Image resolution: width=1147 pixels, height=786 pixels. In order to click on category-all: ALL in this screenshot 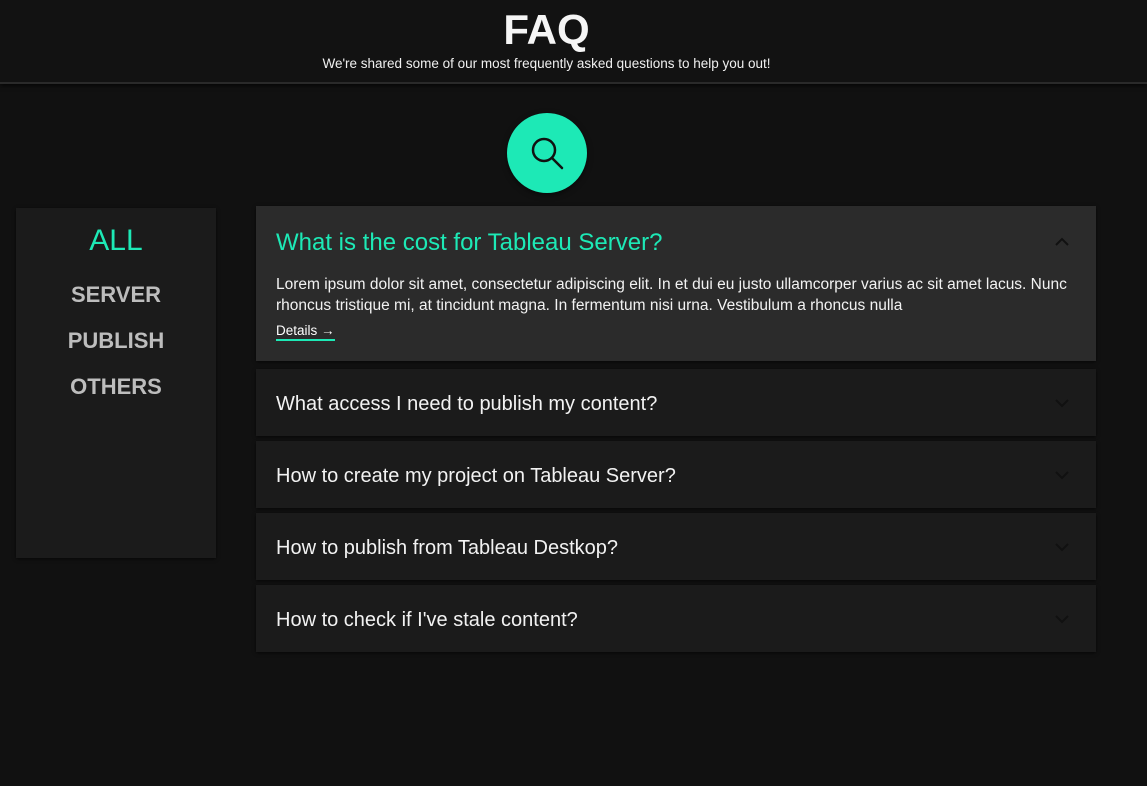, I will do `click(116, 241)`.